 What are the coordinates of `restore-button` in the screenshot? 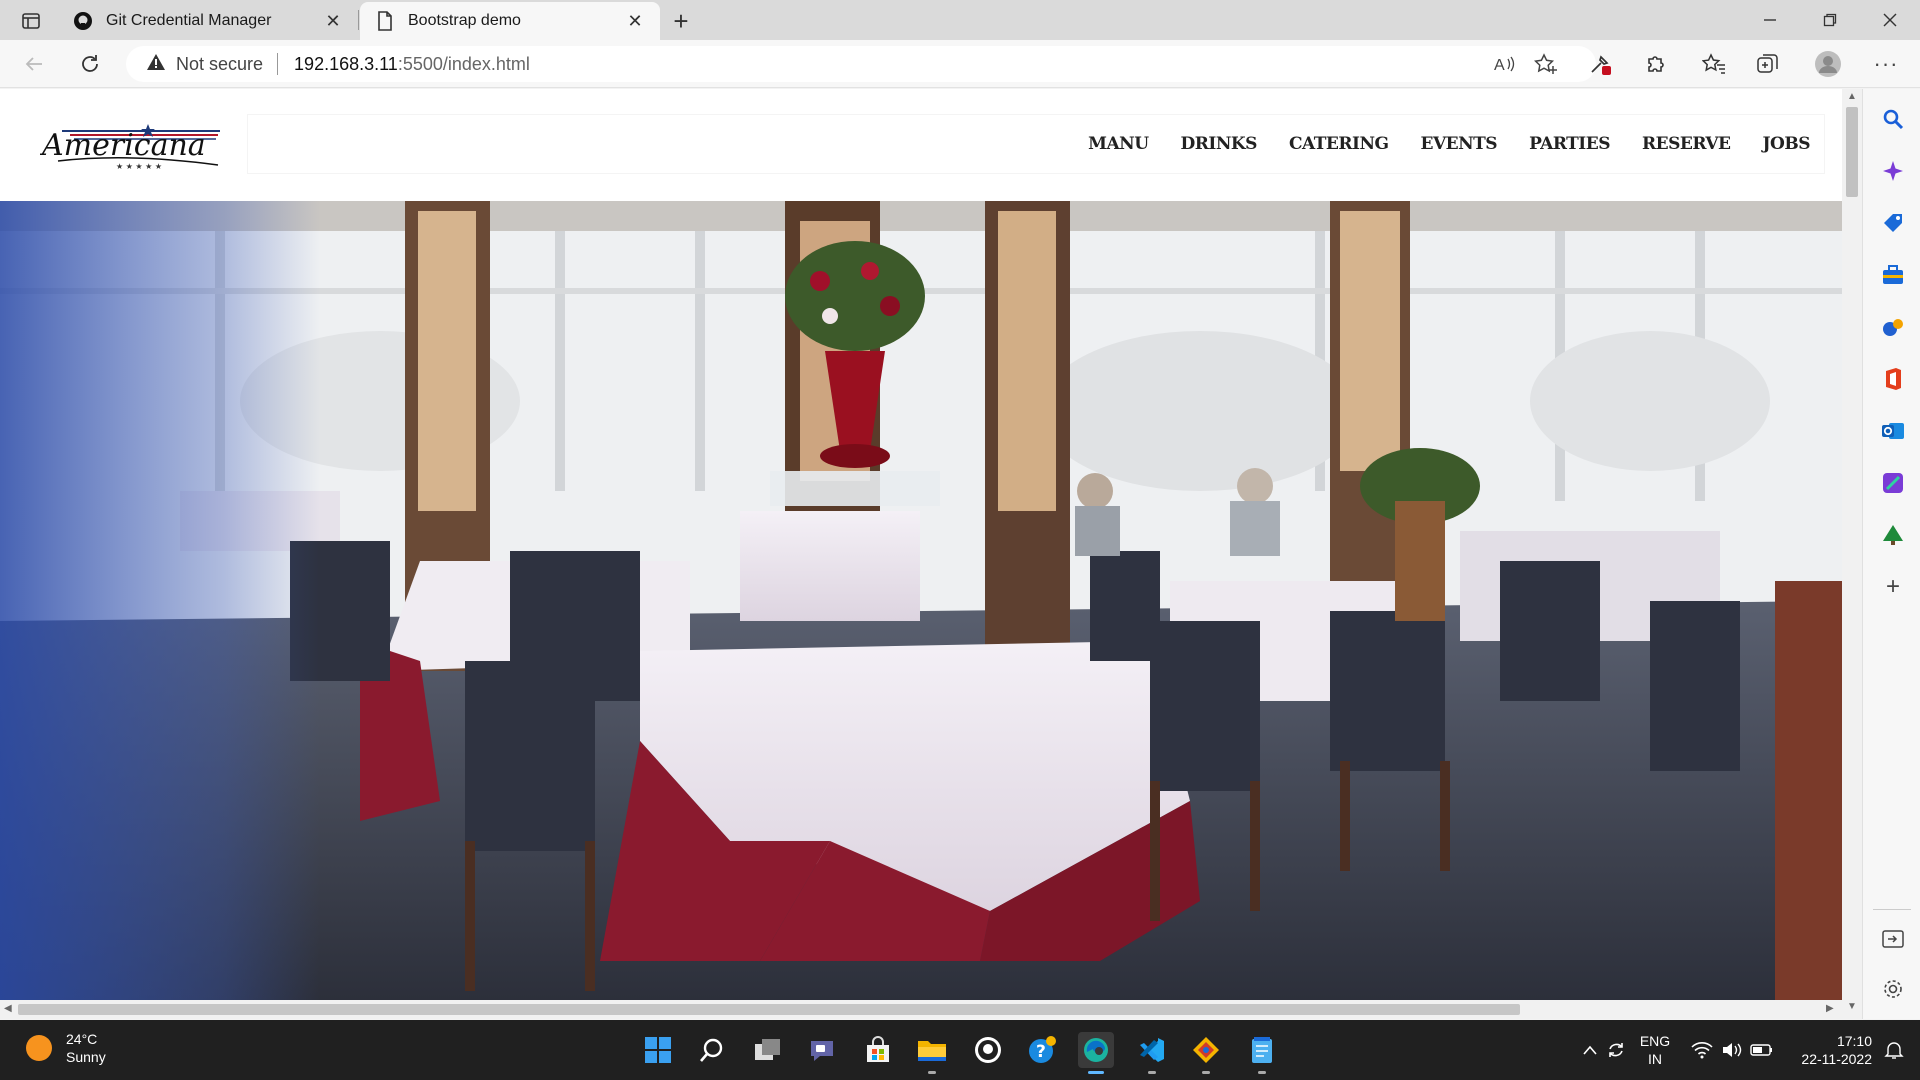 It's located at (1830, 20).